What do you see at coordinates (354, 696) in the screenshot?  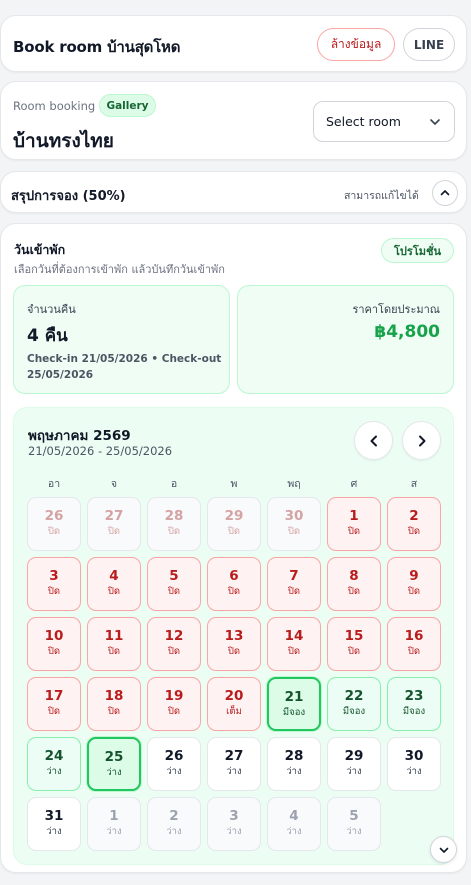 I see `day-number: 22` at bounding box center [354, 696].